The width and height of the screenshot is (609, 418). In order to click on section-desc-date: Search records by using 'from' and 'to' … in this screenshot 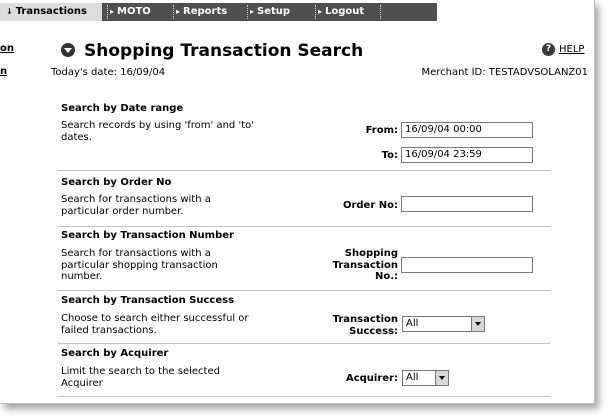, I will do `click(157, 131)`.